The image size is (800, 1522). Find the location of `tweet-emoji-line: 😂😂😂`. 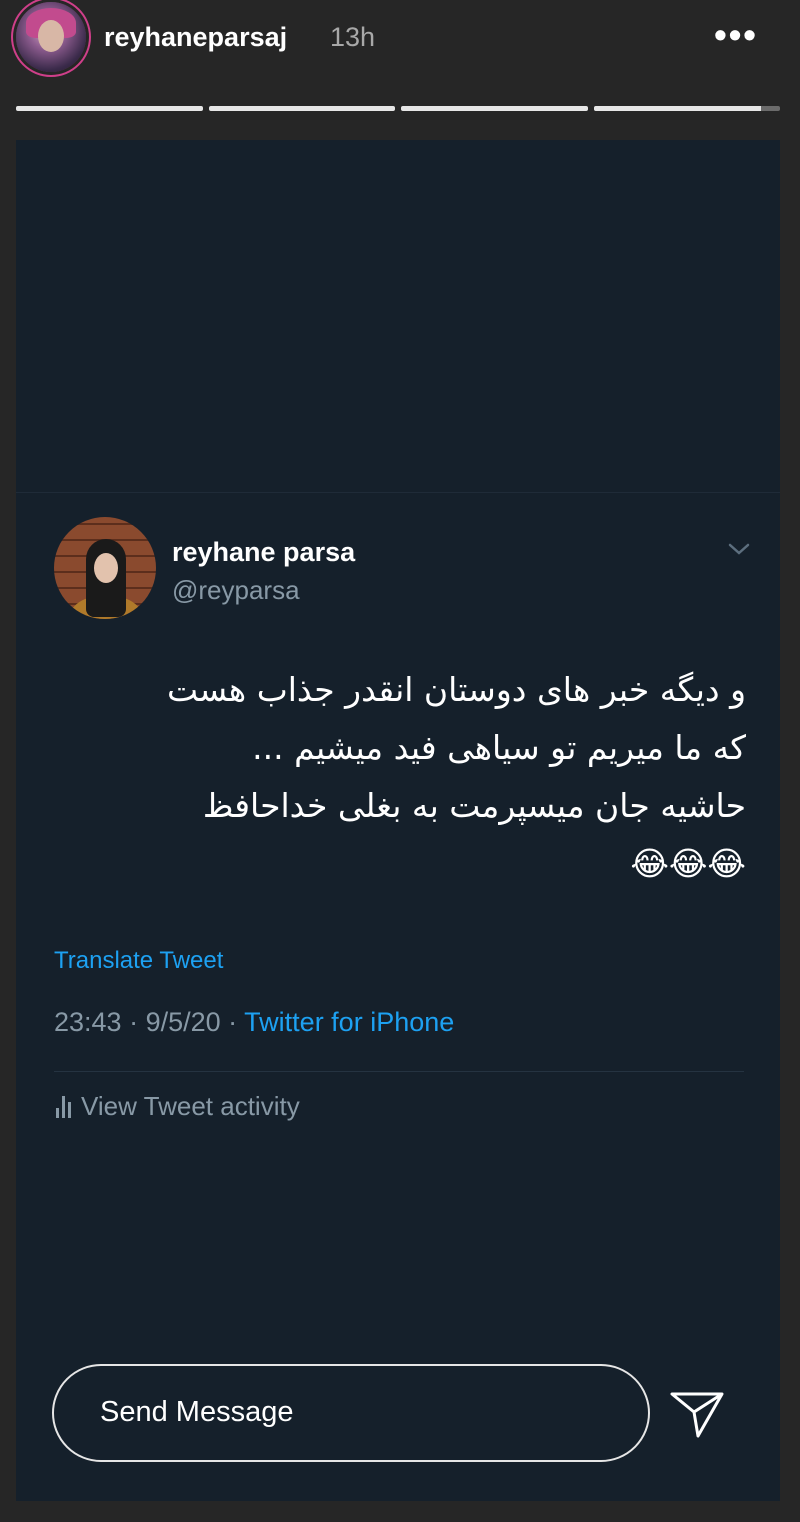

tweet-emoji-line: 😂😂😂 is located at coordinates (688, 863).